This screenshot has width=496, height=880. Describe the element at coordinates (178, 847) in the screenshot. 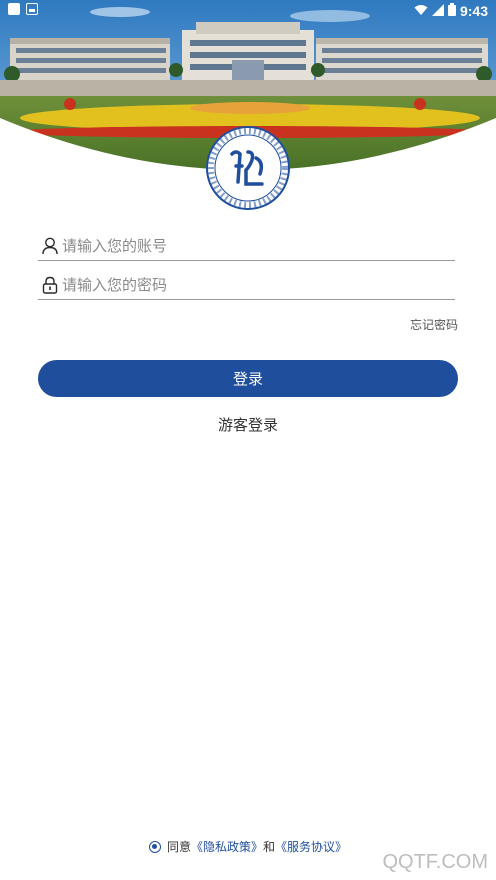

I see `agreement-prefix: 同意` at that location.